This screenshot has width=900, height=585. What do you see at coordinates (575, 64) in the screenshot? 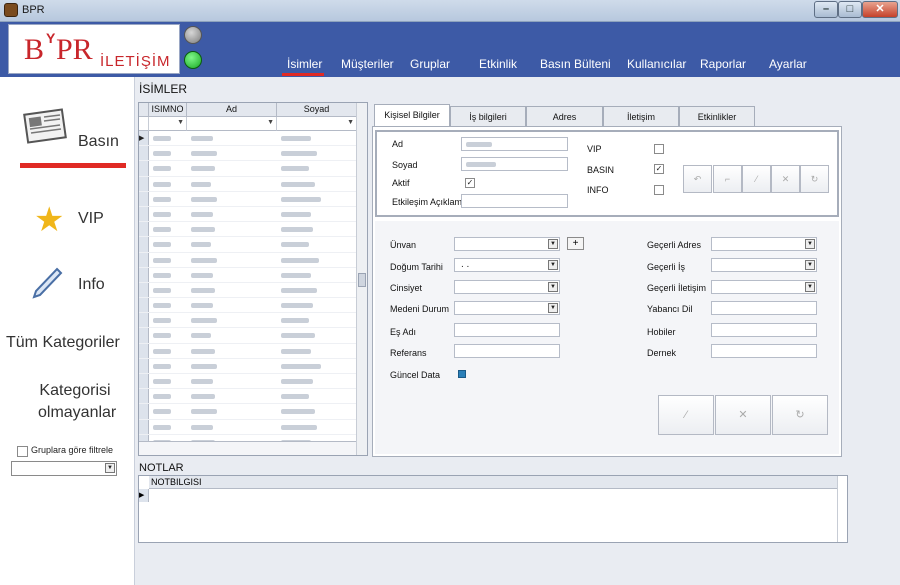
I see `nav-tab-basin-bulteni: Basın Bülteni` at bounding box center [575, 64].